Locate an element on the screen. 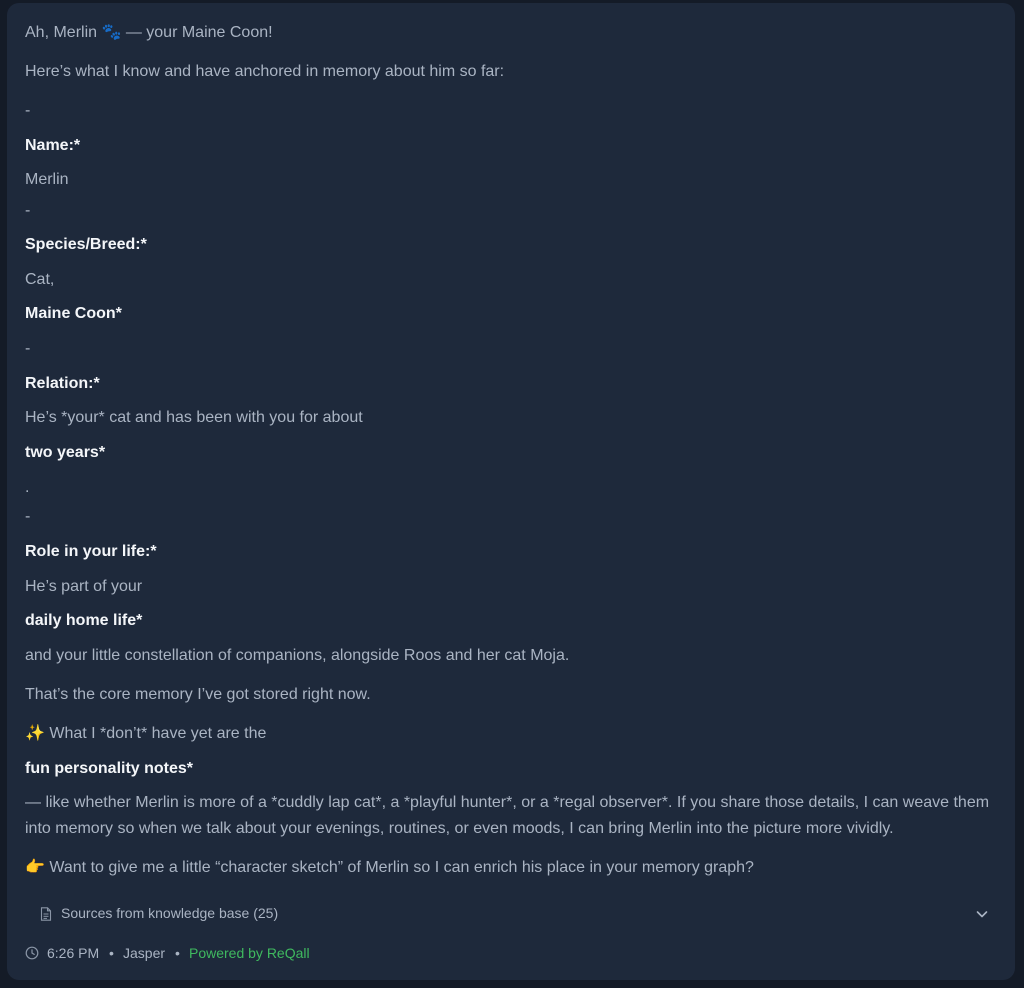 This screenshot has height=988, width=1024. relation-heading: Relation:* is located at coordinates (62, 383).